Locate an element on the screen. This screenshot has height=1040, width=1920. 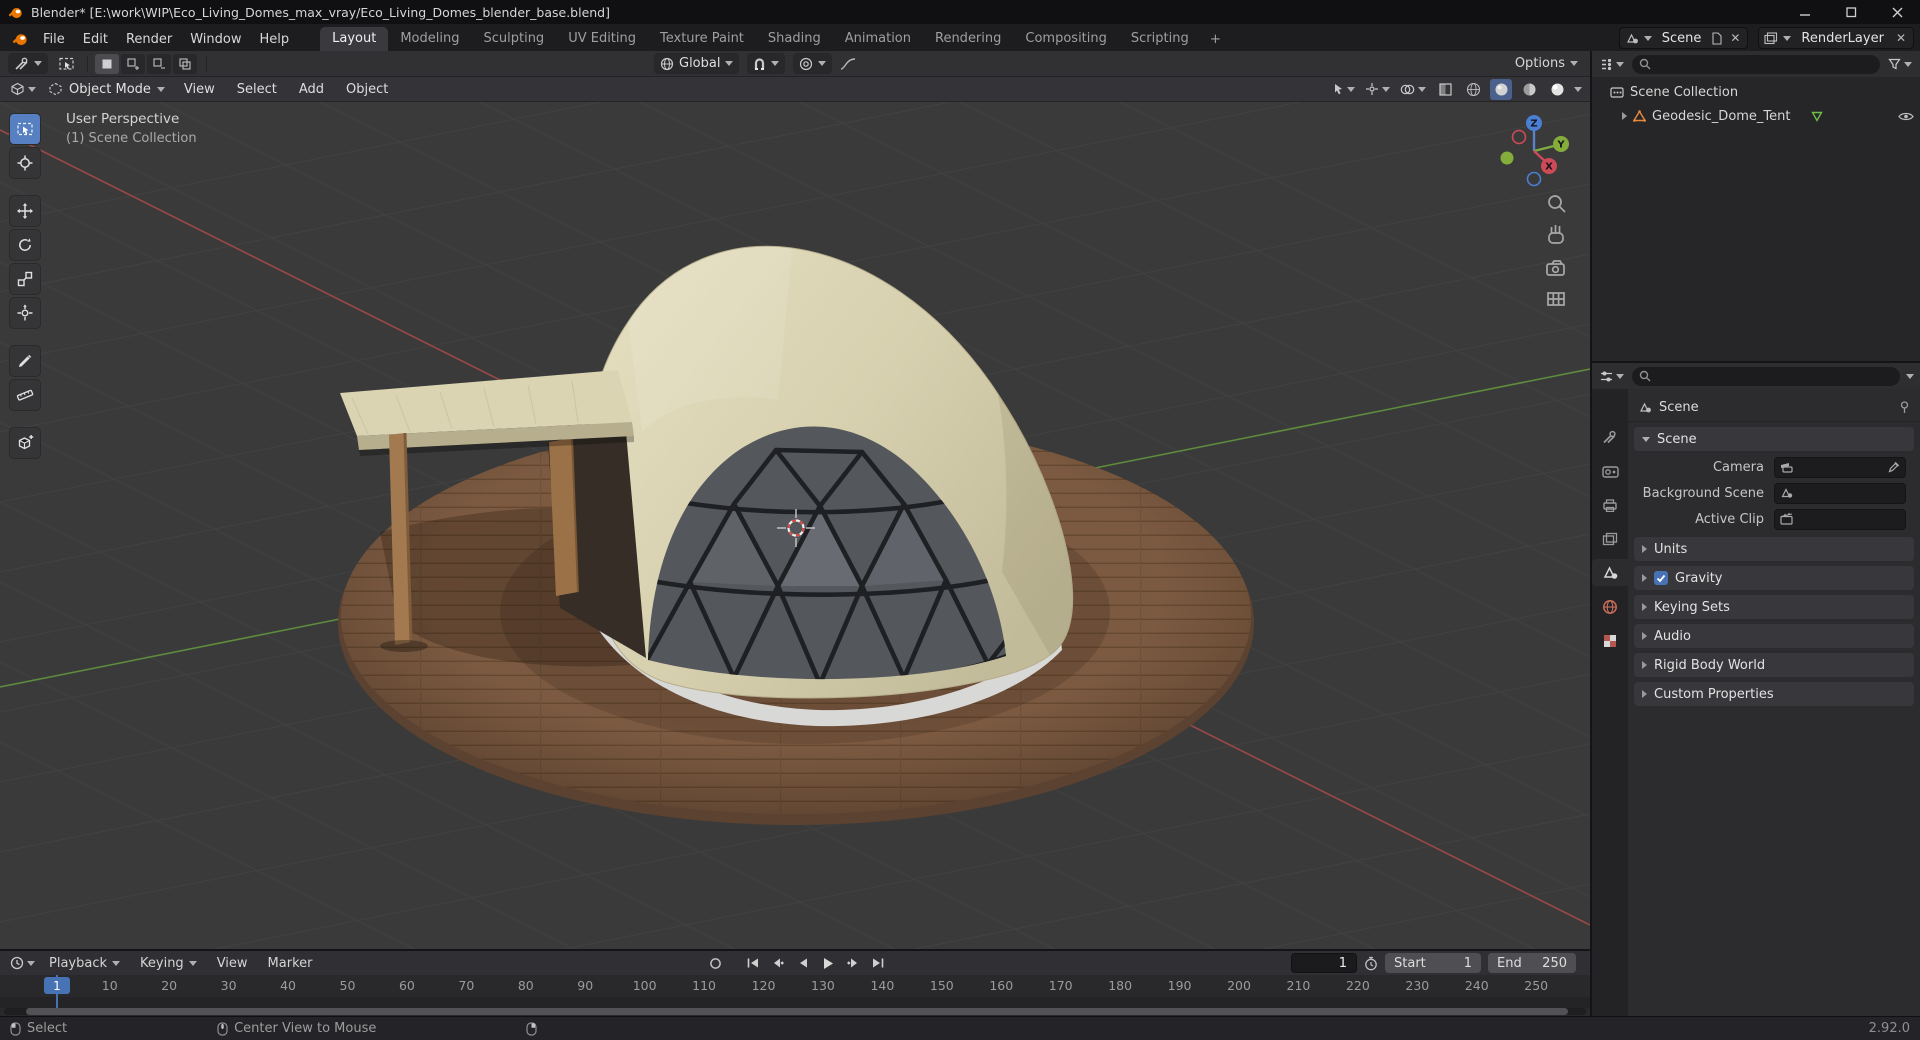
tool-box-select is located at coordinates (25, 129).